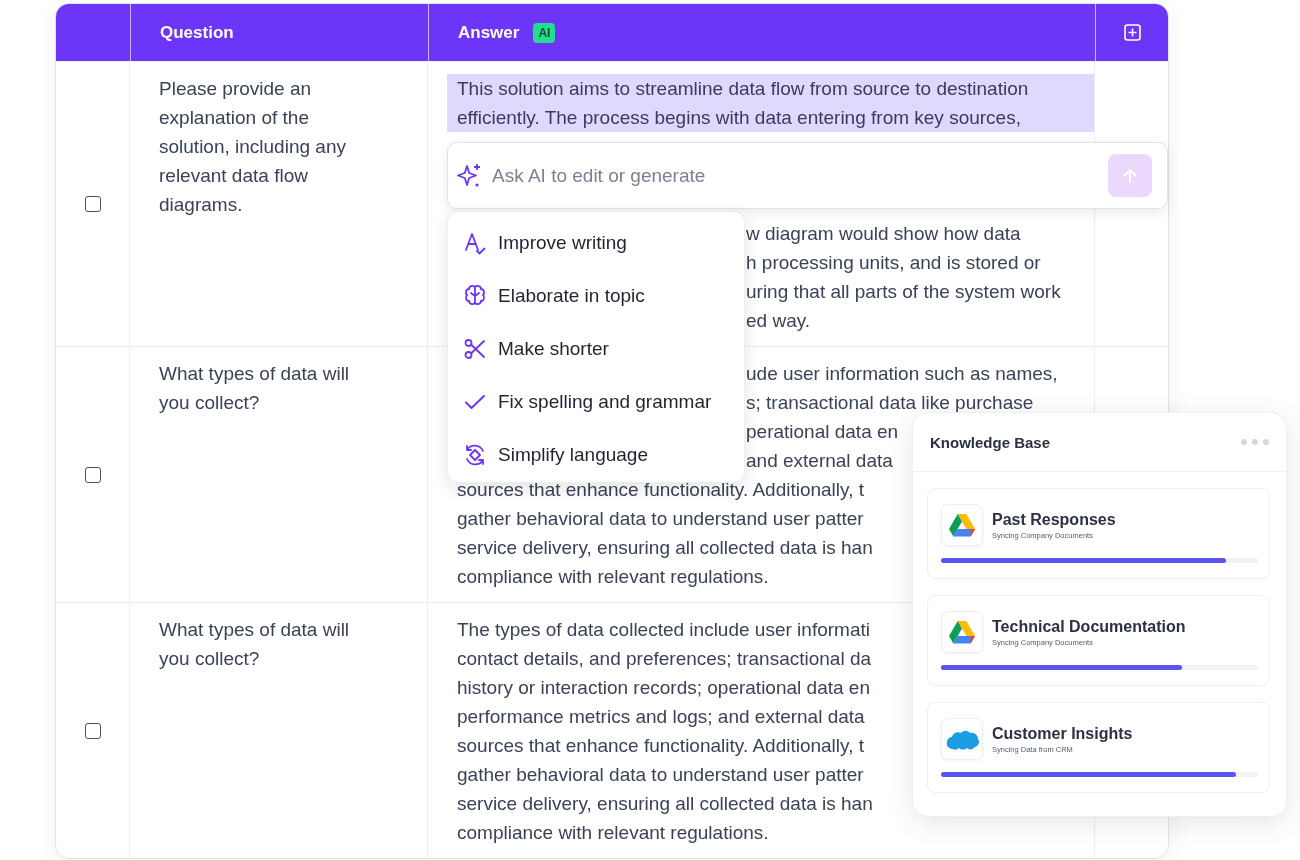 The image size is (1300, 860). I want to click on menu-item: Fix spelling and grammar, so click(596, 401).